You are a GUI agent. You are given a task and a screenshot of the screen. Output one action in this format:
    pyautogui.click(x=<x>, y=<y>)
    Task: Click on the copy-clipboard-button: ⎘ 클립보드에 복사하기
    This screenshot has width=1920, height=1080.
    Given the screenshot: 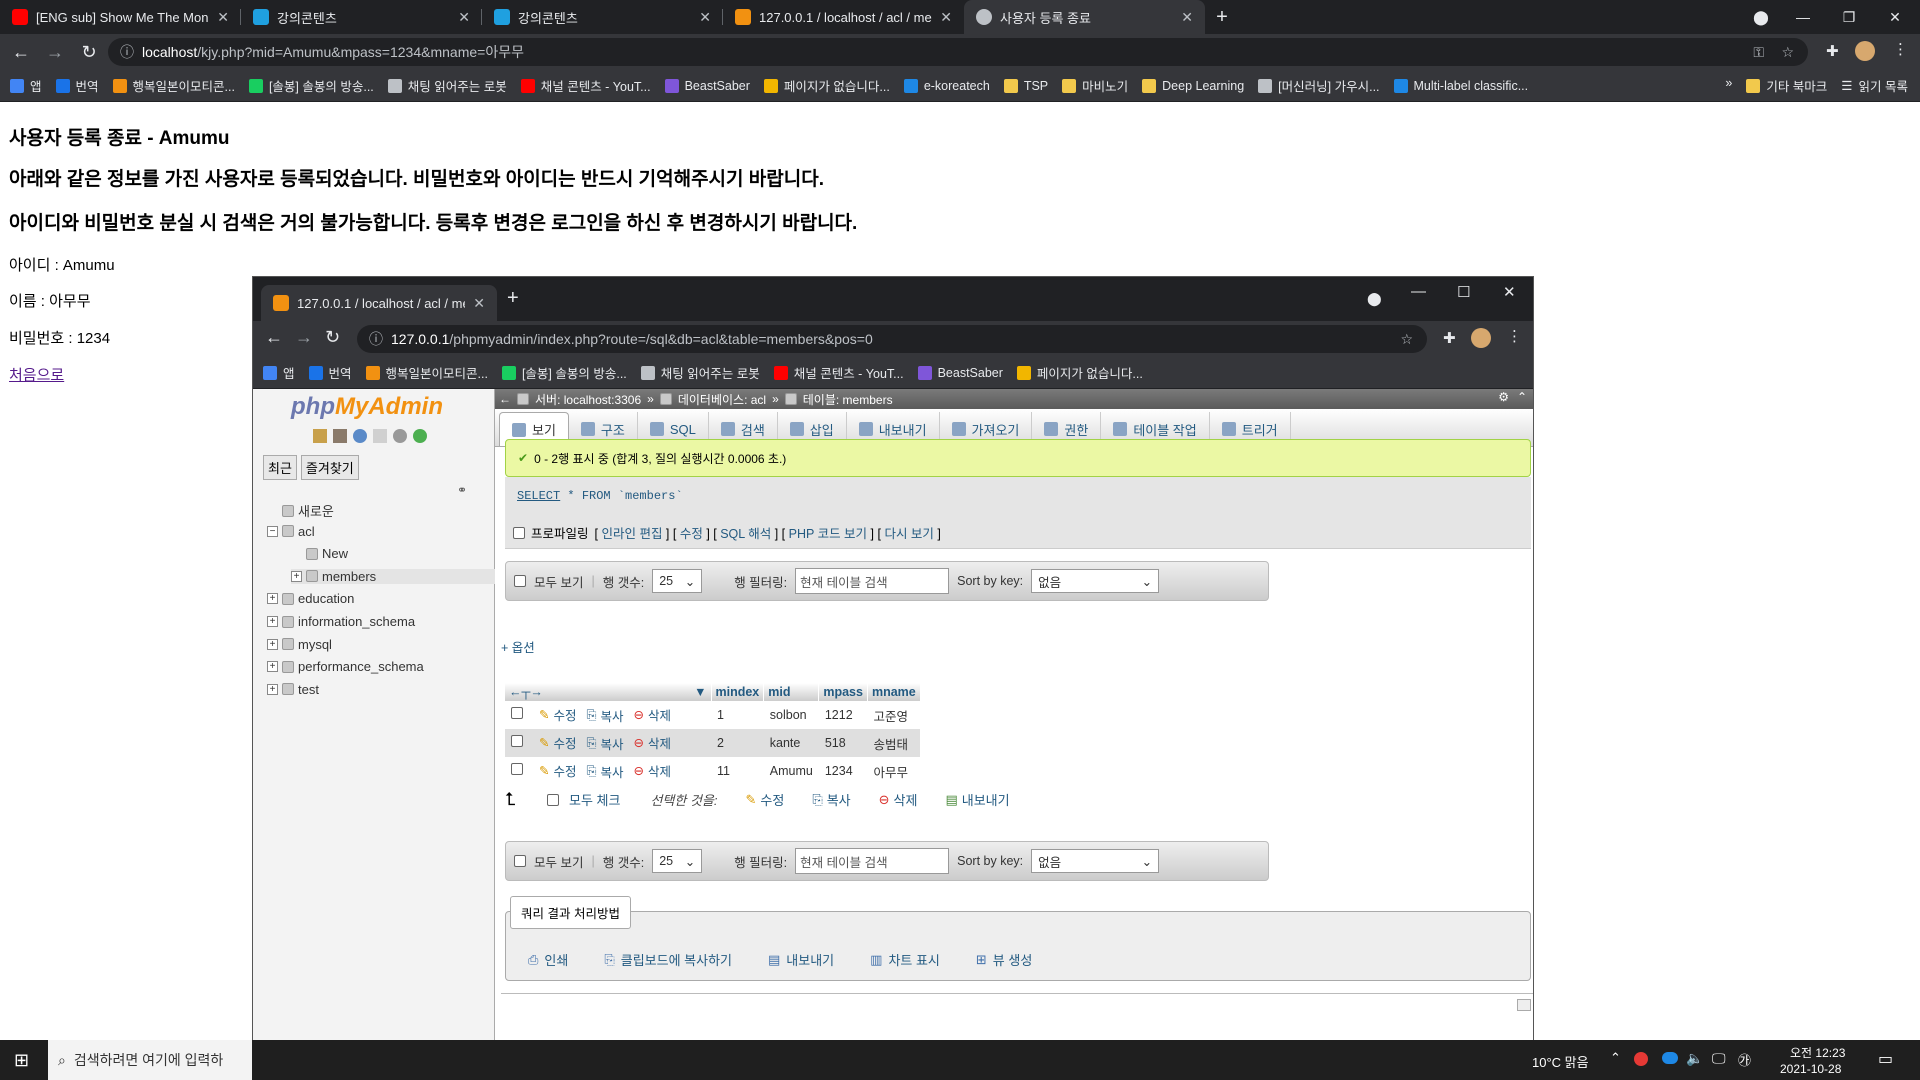 What is the action you would take?
    pyautogui.click(x=668, y=959)
    